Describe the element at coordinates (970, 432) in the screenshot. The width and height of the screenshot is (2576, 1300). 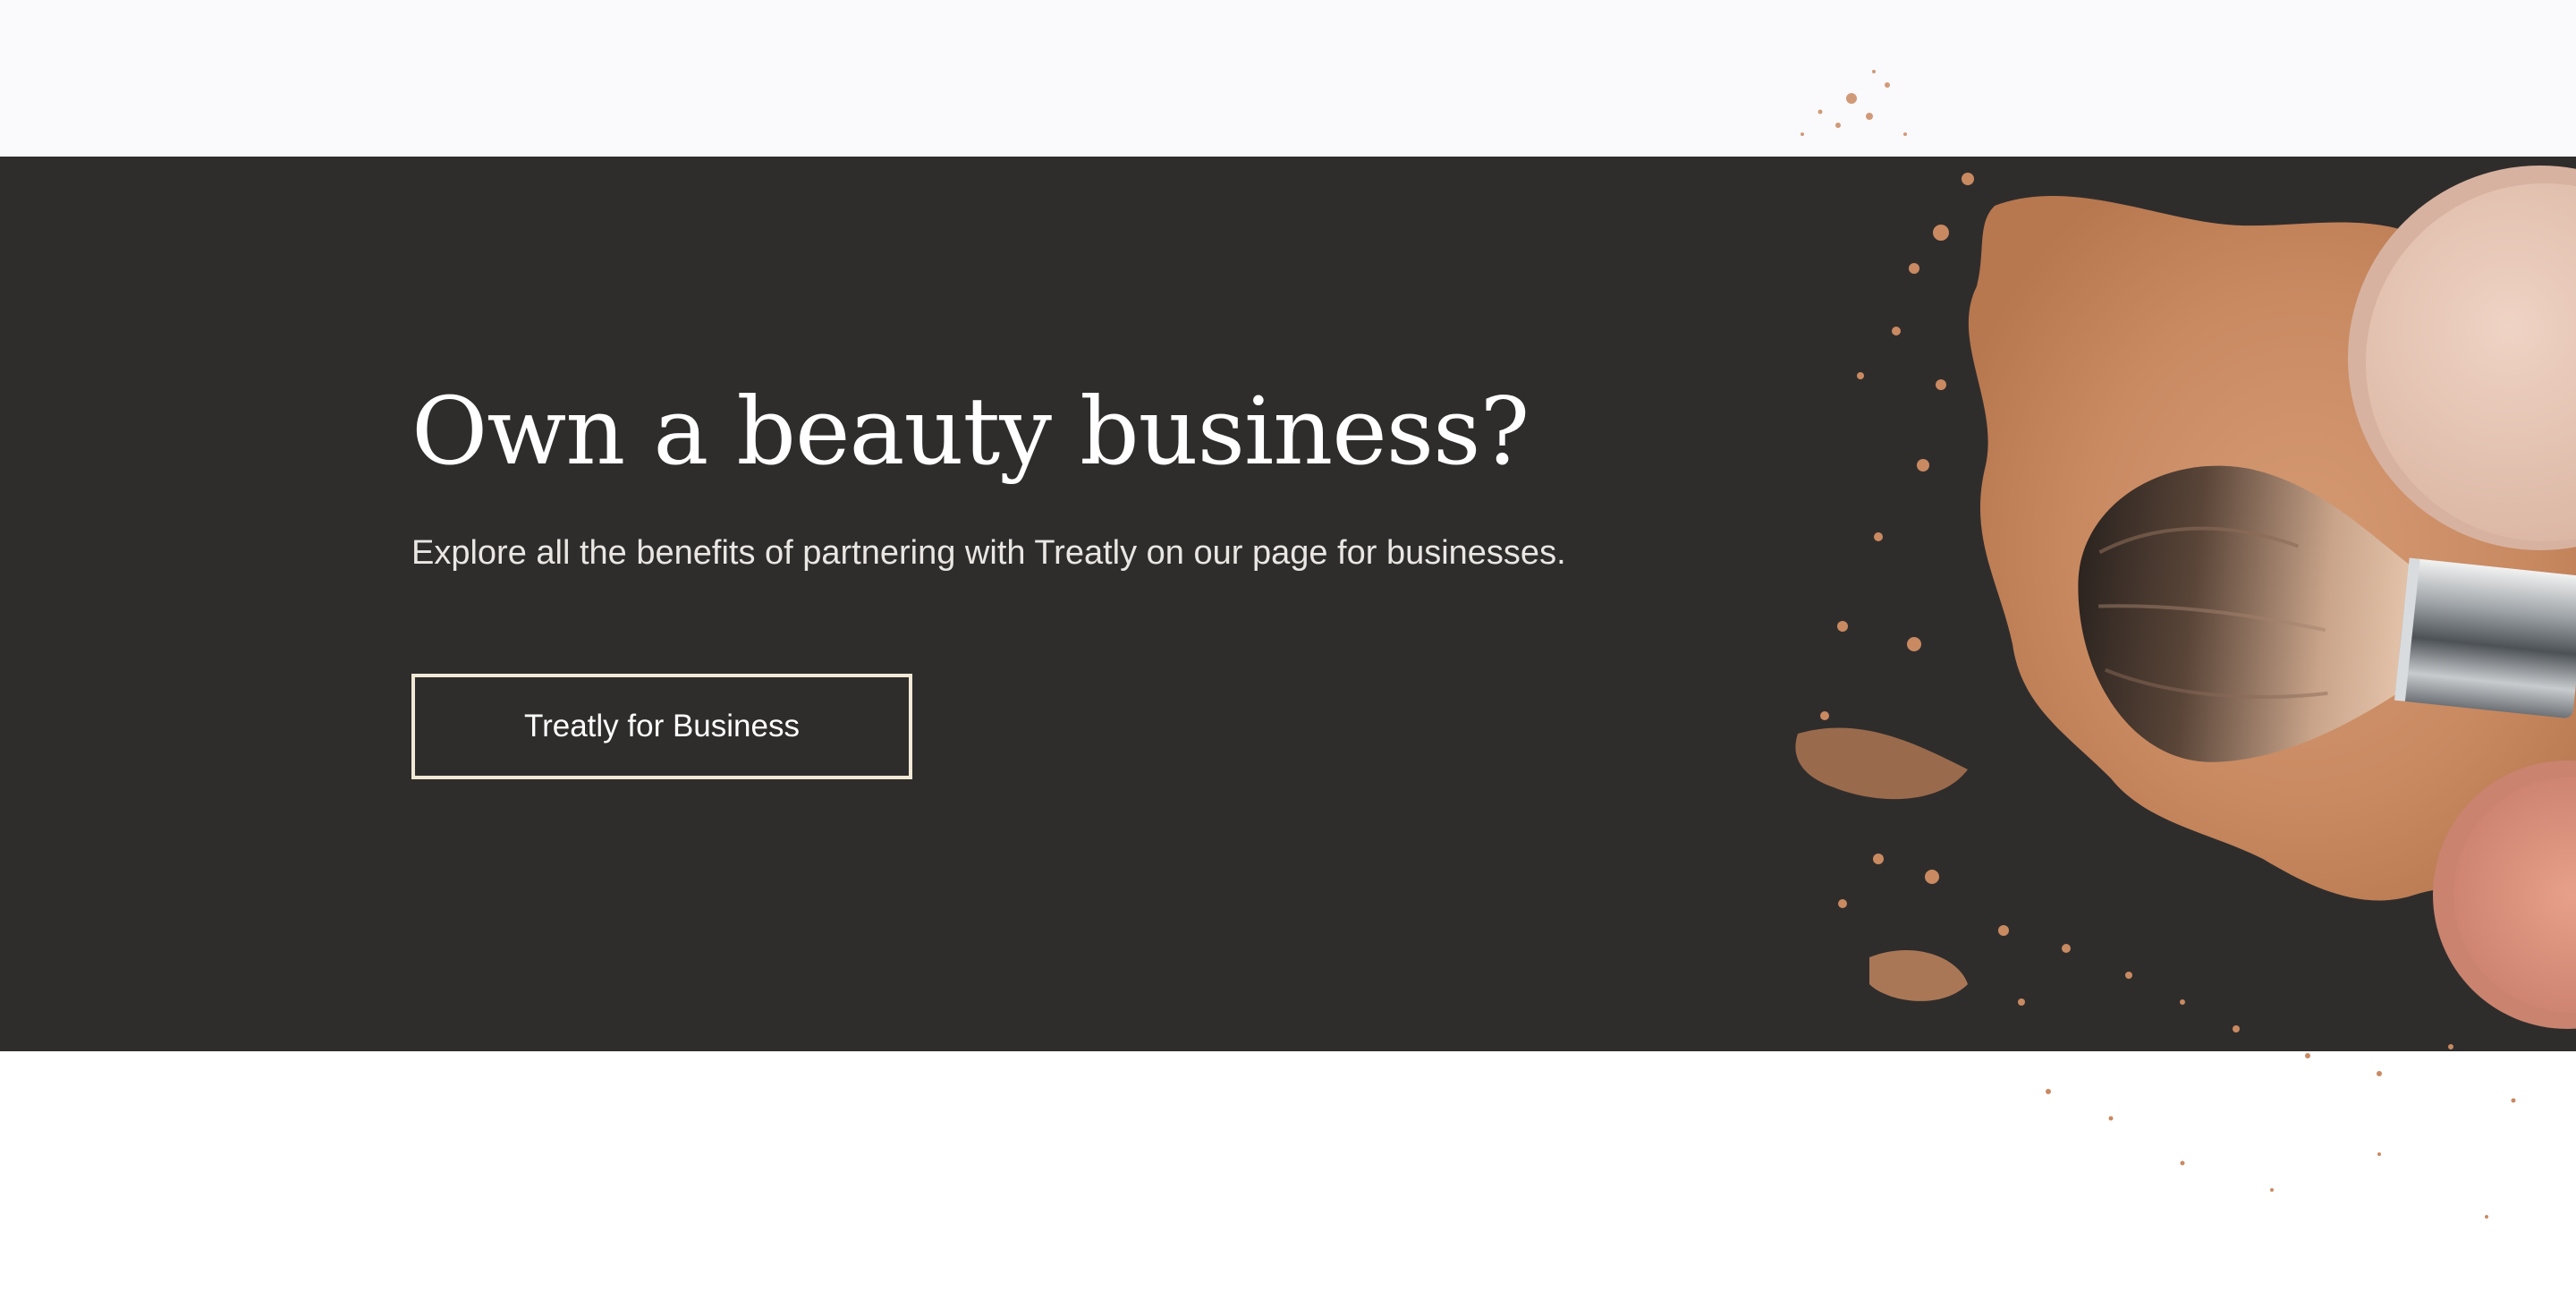
I see `promo-headline: Own a beauty business?` at that location.